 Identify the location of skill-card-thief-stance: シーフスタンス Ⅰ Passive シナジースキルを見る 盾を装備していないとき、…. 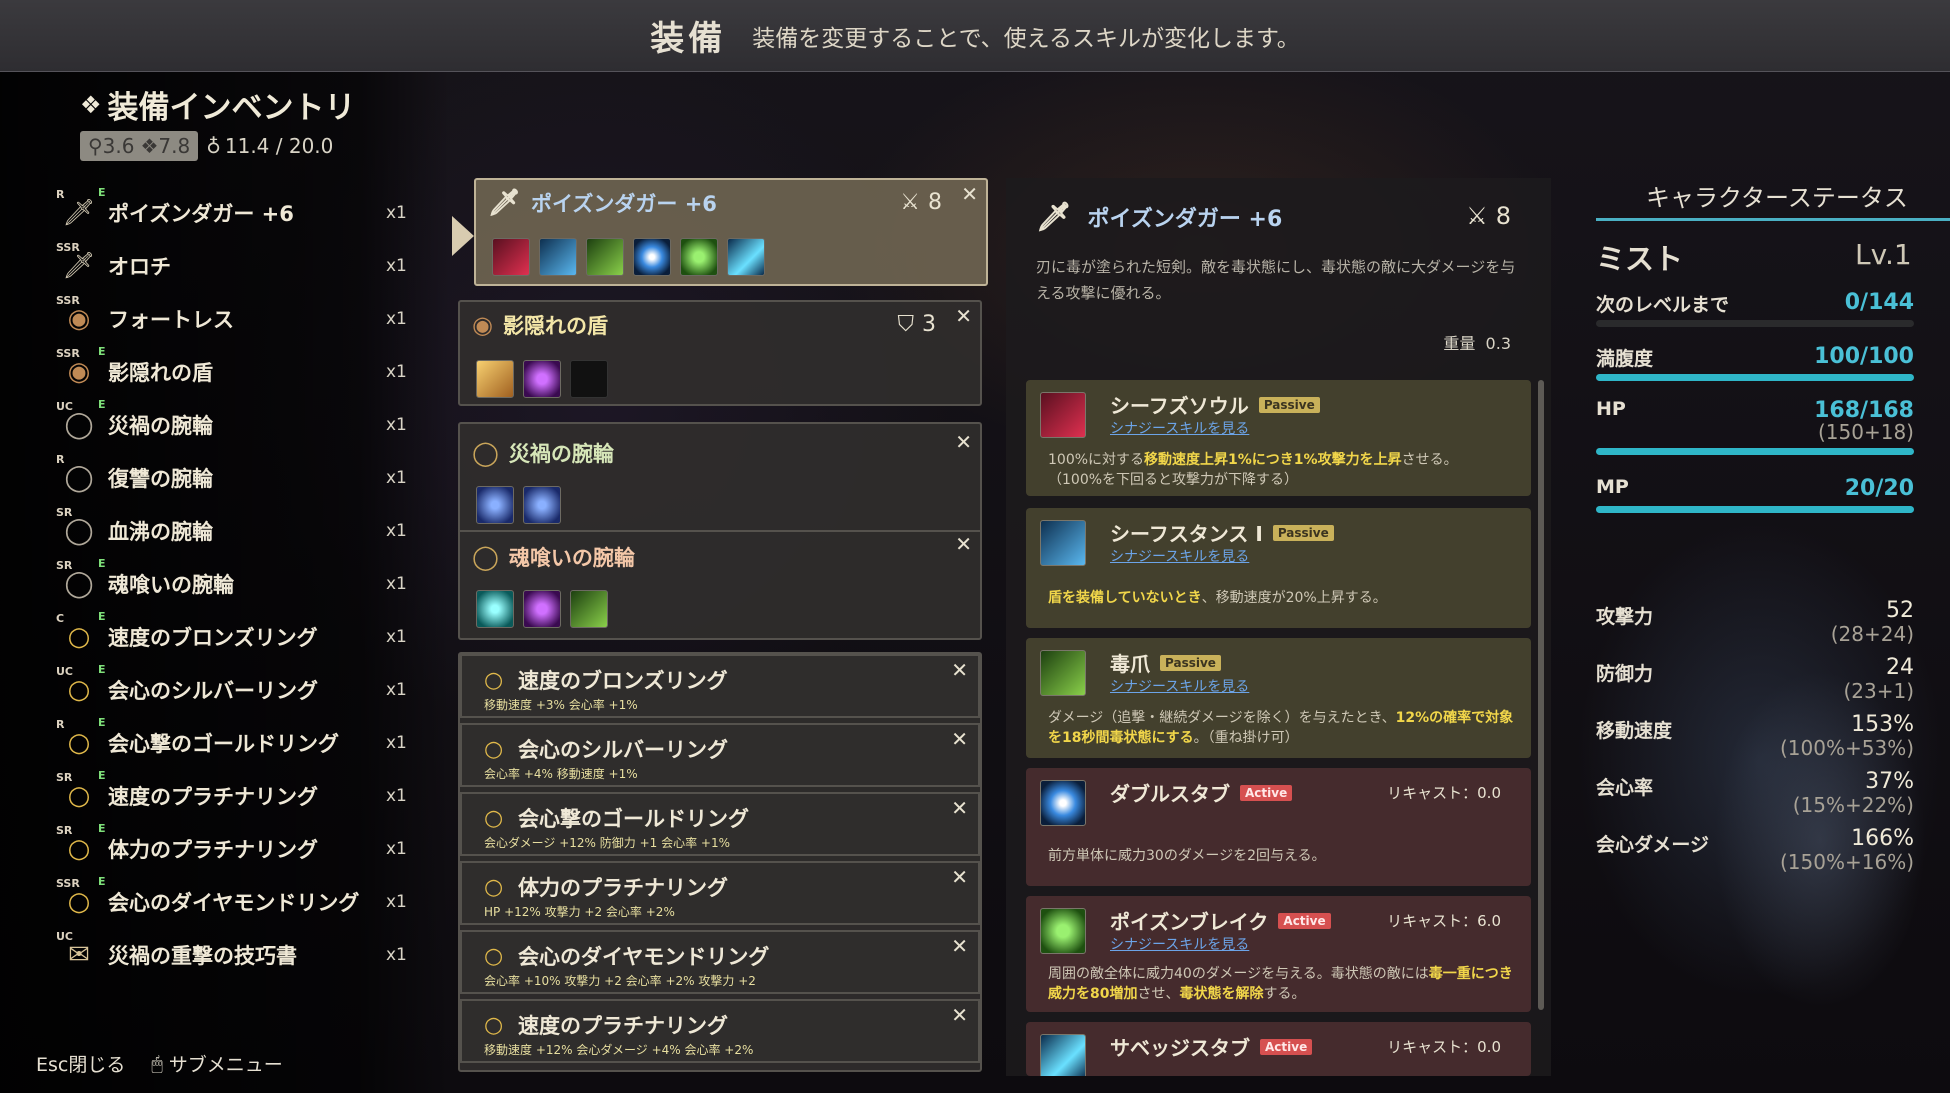
(1278, 568).